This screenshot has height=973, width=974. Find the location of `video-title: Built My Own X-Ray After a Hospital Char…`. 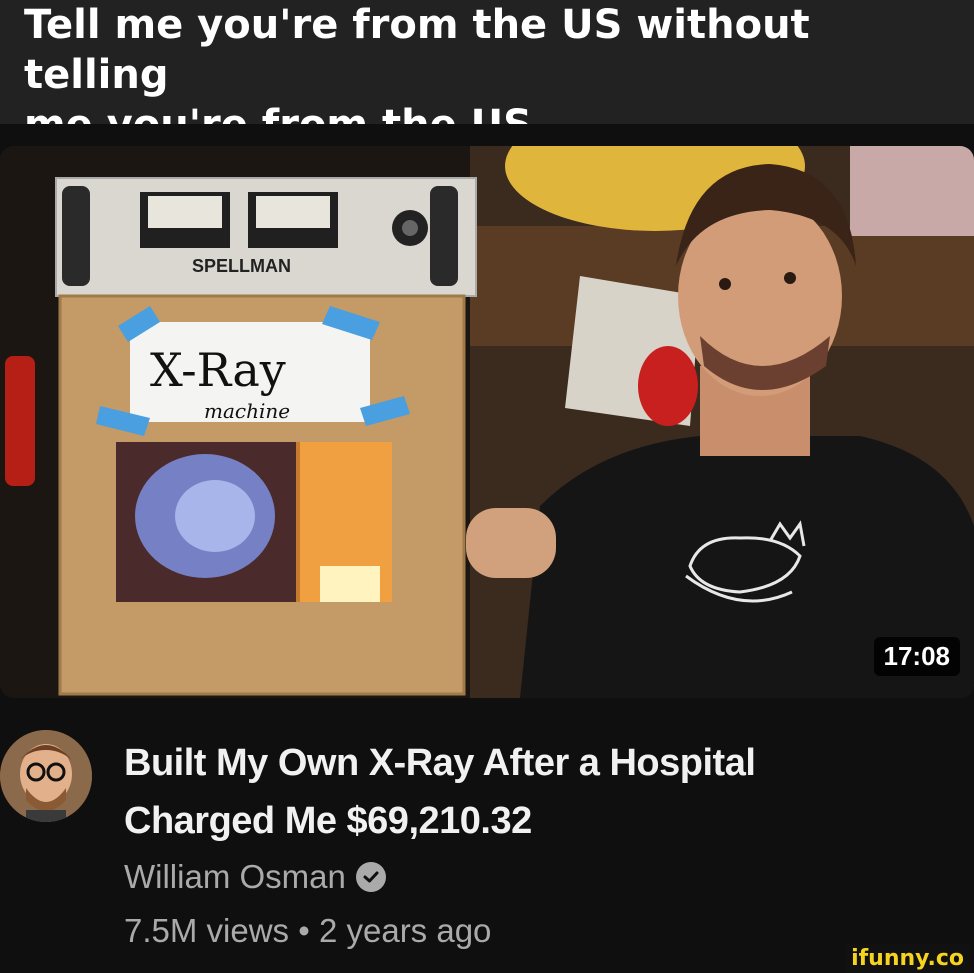

video-title: Built My Own X-Ray After a Hospital Char… is located at coordinates (504, 792).